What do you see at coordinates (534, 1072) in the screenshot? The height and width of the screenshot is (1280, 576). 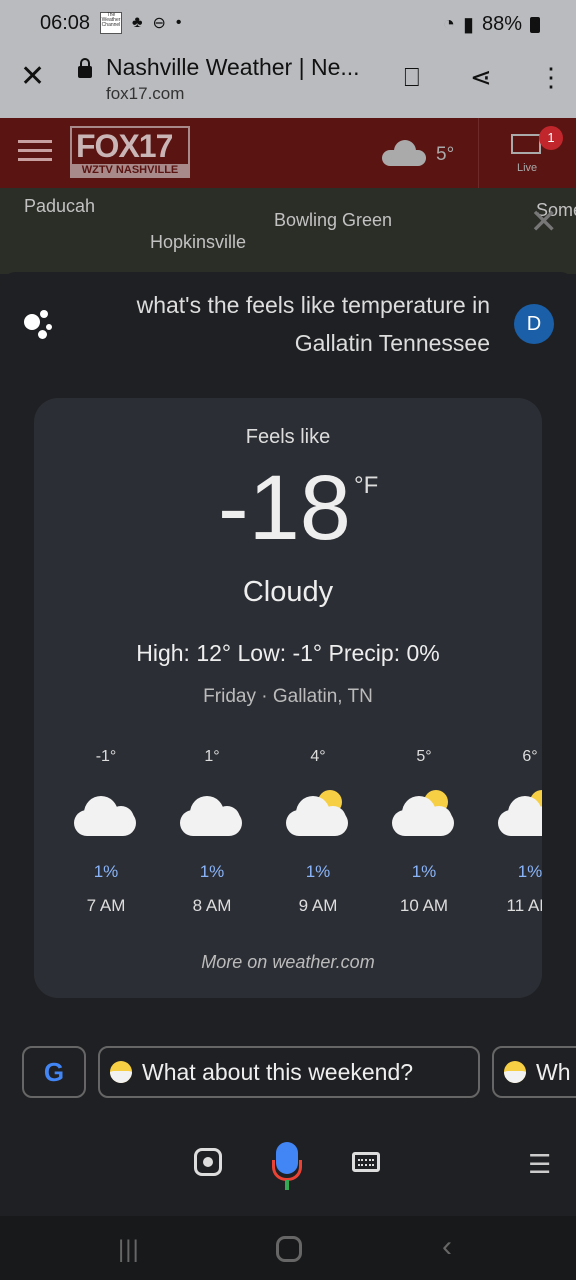 I see `suggestion-chip-next: Wh` at bounding box center [534, 1072].